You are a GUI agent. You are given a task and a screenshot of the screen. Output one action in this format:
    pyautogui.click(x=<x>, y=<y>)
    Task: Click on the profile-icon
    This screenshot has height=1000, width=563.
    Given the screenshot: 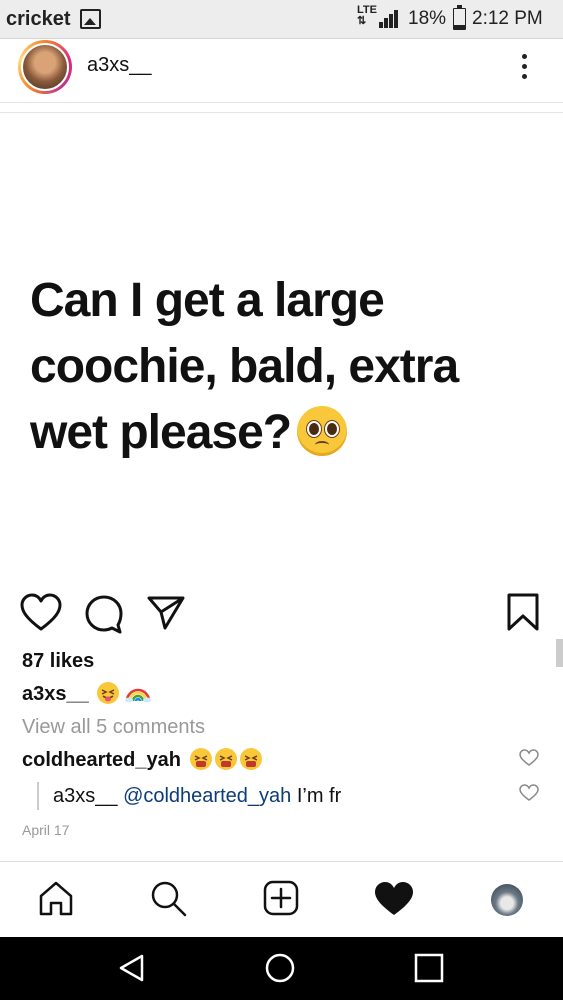 What is the action you would take?
    pyautogui.click(x=507, y=900)
    